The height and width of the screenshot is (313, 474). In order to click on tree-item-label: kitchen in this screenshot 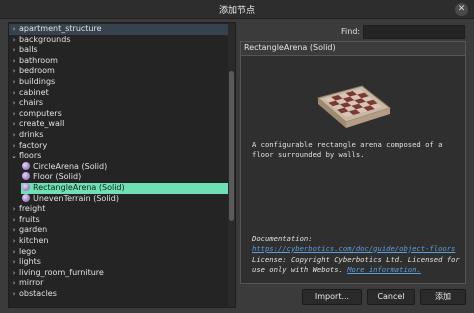, I will do `click(34, 240)`.